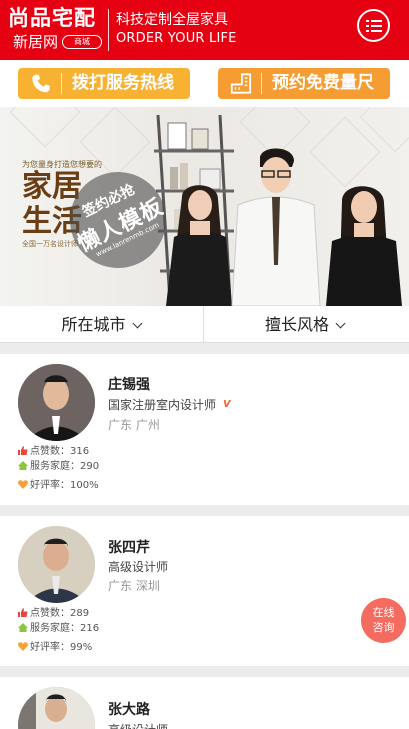  What do you see at coordinates (93, 324) in the screenshot?
I see `city-filter-label: 所在城市` at bounding box center [93, 324].